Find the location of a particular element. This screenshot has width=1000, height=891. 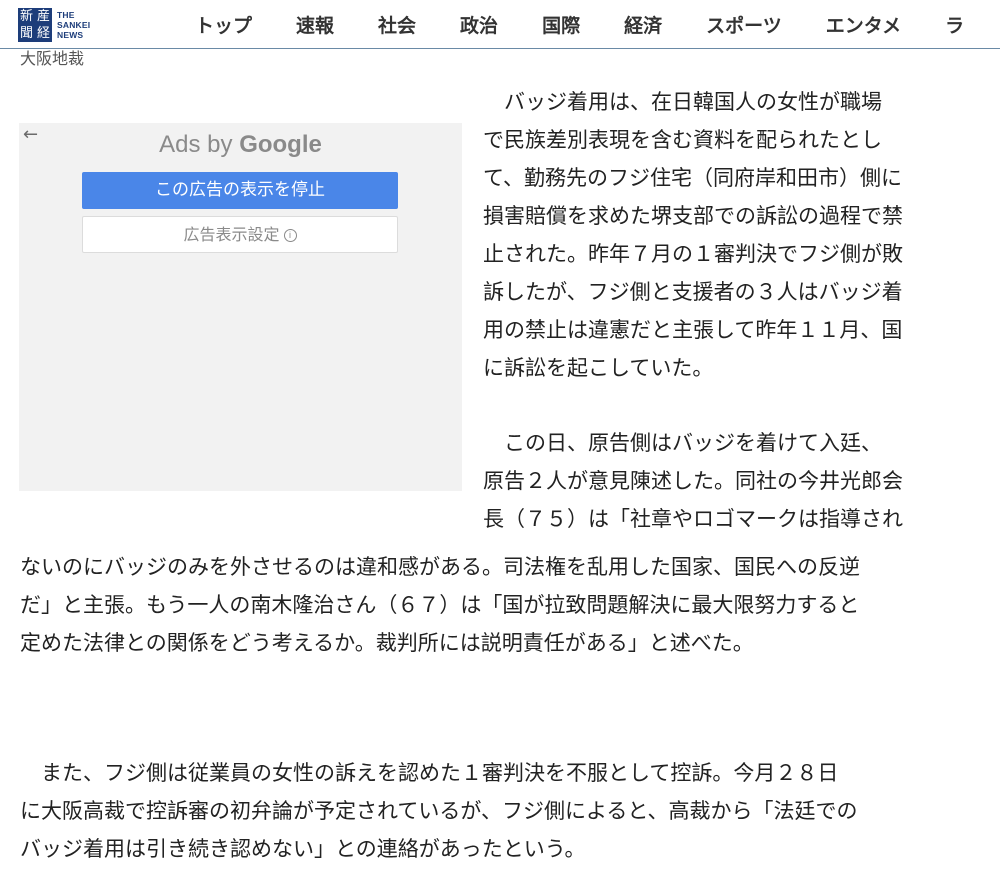

text-line: バッジ着用は、在日韓国人の女性が職場 is located at coordinates (682, 102).